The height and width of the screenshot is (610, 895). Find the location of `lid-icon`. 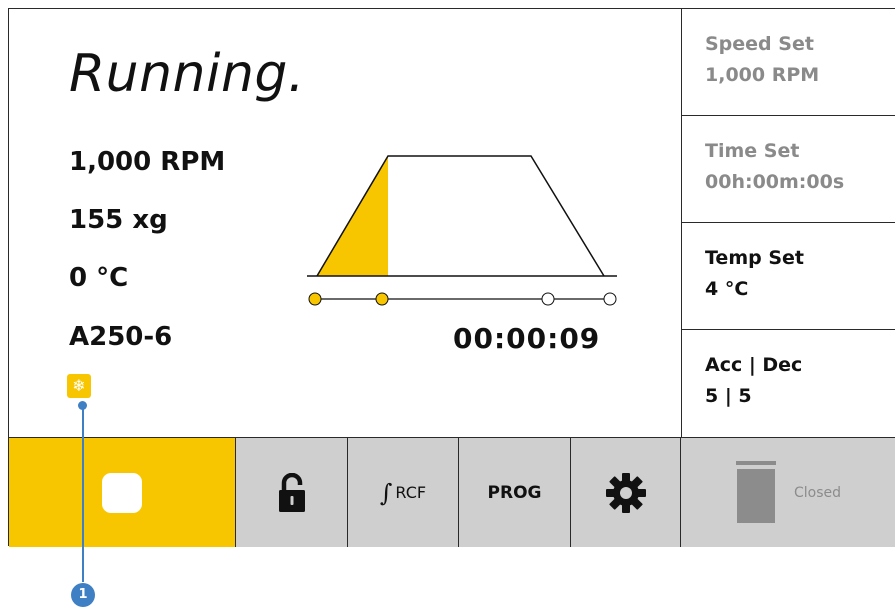

lid-icon is located at coordinates (755, 491).